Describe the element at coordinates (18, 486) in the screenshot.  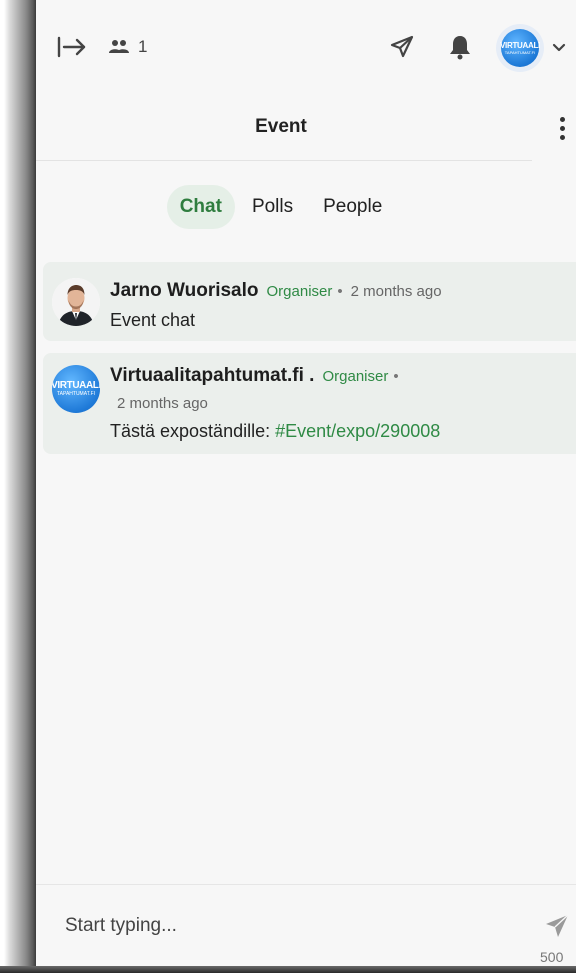
I see `window-shadow-left` at that location.